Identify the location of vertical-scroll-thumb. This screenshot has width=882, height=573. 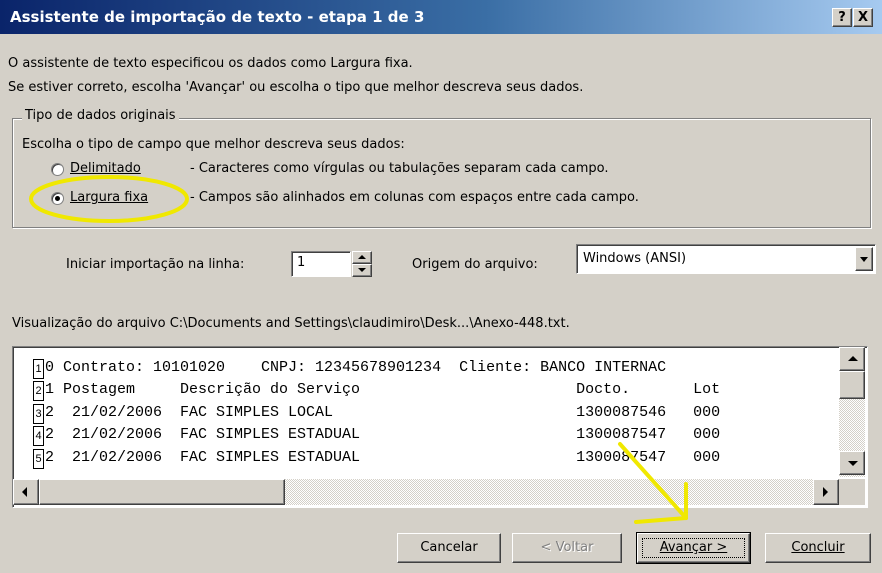
(852, 385).